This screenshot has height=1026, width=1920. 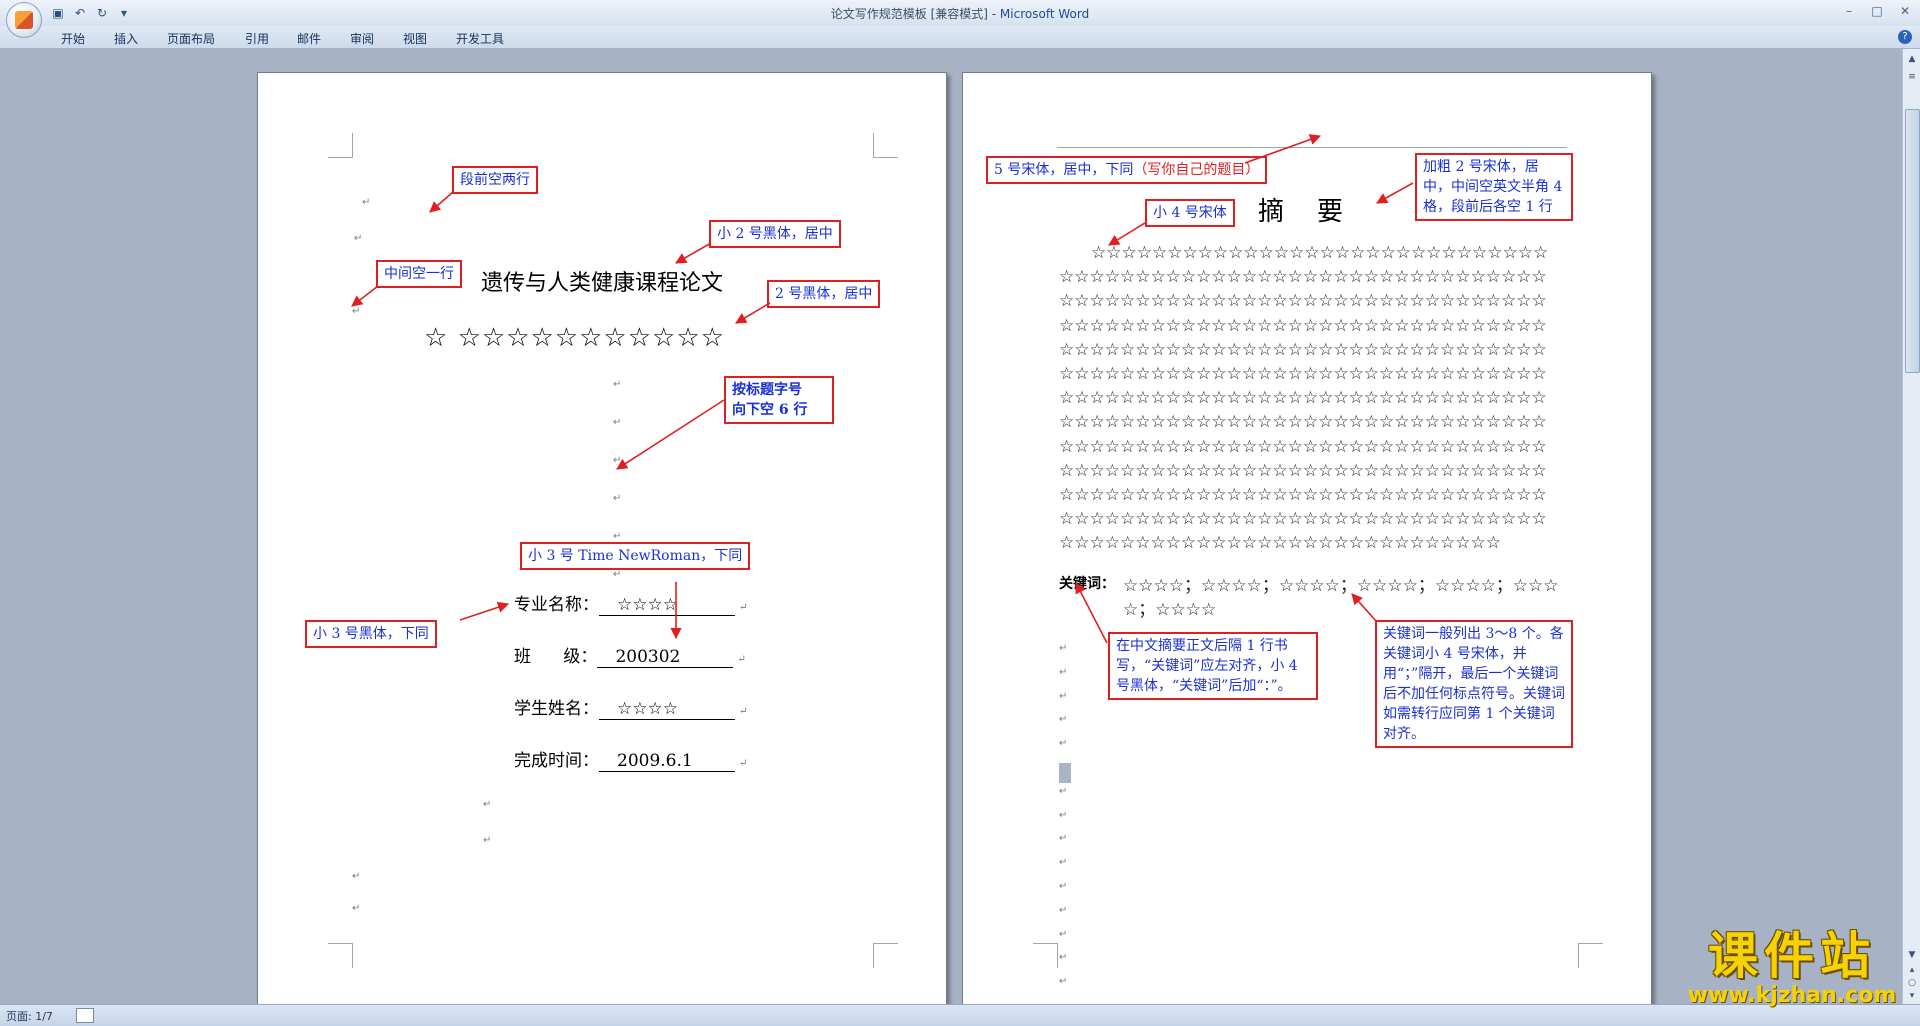 I want to click on keywords-line-1: ☆☆☆☆；☆☆☆☆；☆☆☆☆；☆☆☆☆；☆☆☆☆；☆☆☆, so click(x=1341, y=586).